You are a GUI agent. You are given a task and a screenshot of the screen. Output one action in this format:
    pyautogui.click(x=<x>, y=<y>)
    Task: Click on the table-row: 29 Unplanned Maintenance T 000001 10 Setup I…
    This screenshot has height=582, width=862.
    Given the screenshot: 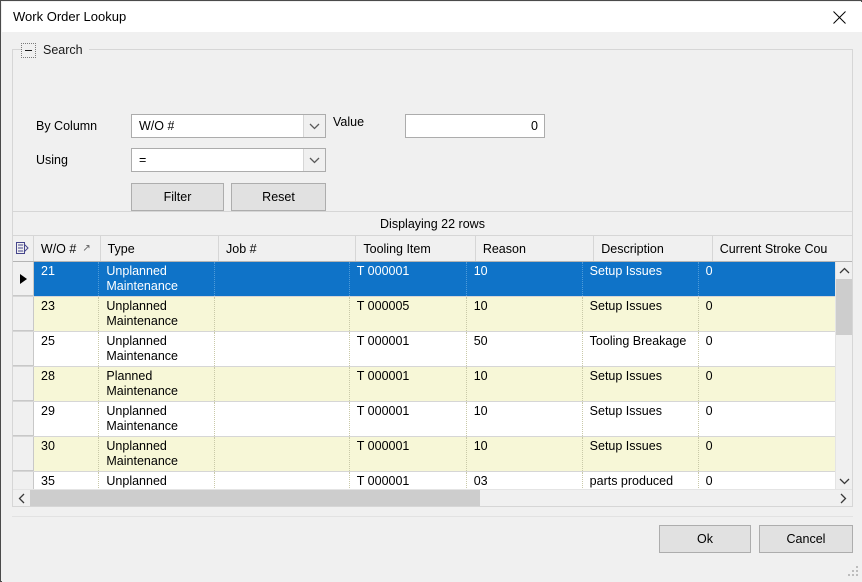 What is the action you would take?
    pyautogui.click(x=424, y=419)
    